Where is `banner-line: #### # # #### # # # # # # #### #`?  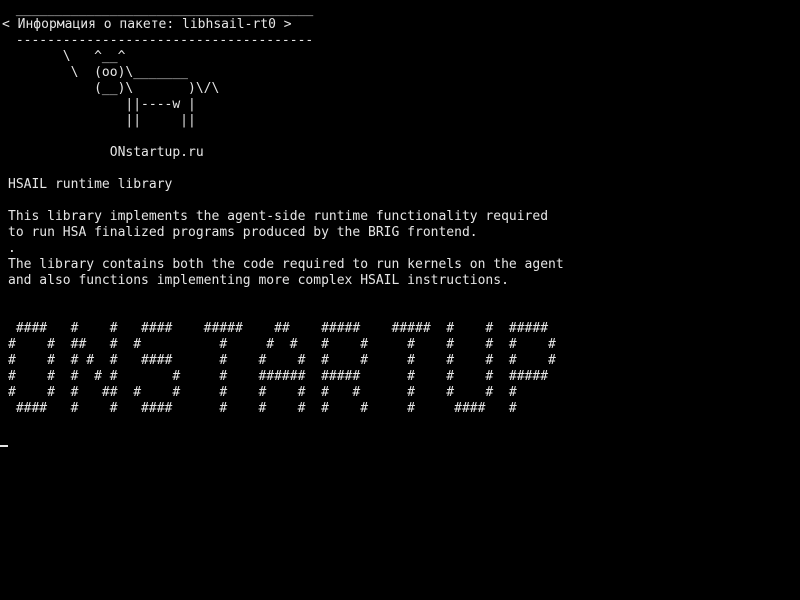 banner-line: #### # # #### # # # # # # #### # is located at coordinates (262, 408).